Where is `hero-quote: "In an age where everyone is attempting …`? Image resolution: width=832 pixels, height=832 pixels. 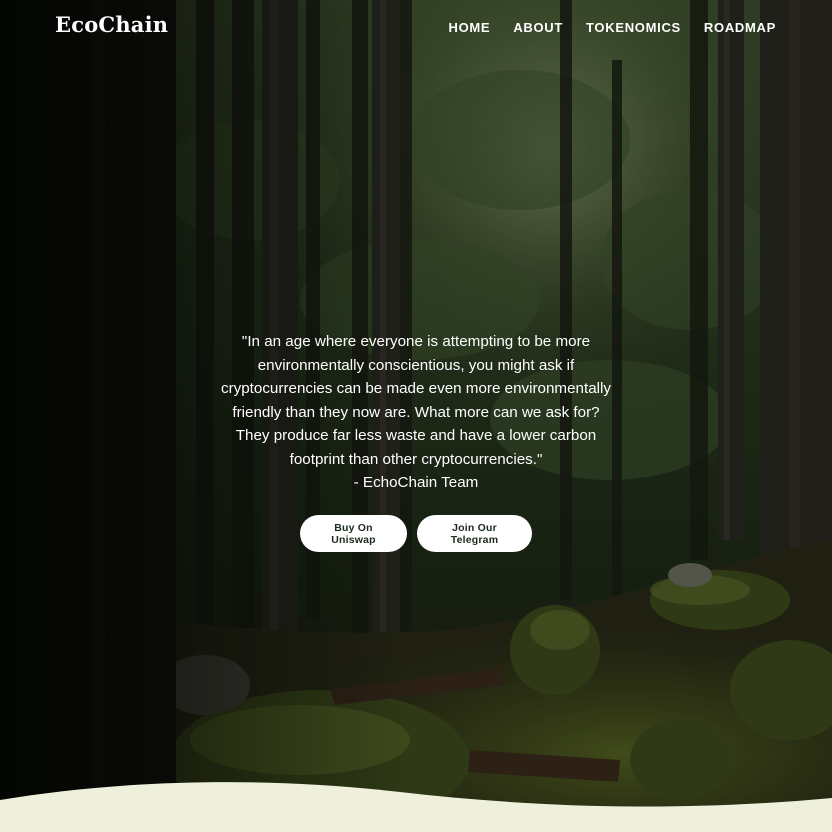
hero-quote: "In an age where everyone is attempting … is located at coordinates (415, 400).